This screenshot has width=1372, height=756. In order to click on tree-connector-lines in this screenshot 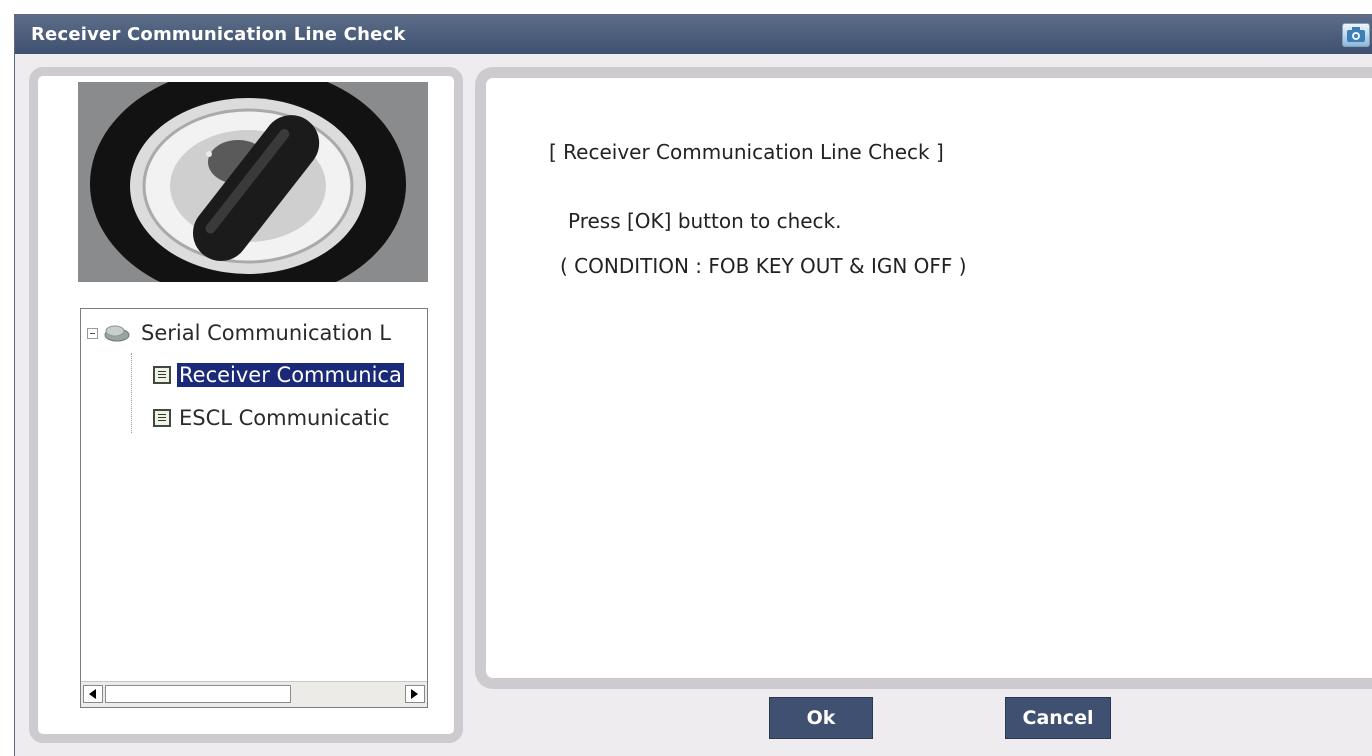, I will do `click(141, 393)`.